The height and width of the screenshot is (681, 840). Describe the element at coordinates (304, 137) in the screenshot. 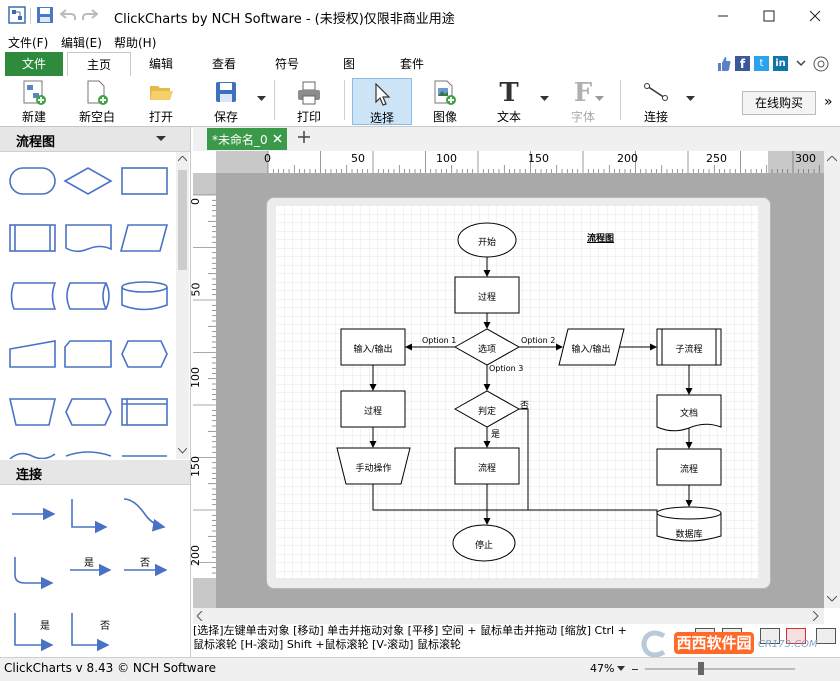

I see `add-tab-icon` at that location.